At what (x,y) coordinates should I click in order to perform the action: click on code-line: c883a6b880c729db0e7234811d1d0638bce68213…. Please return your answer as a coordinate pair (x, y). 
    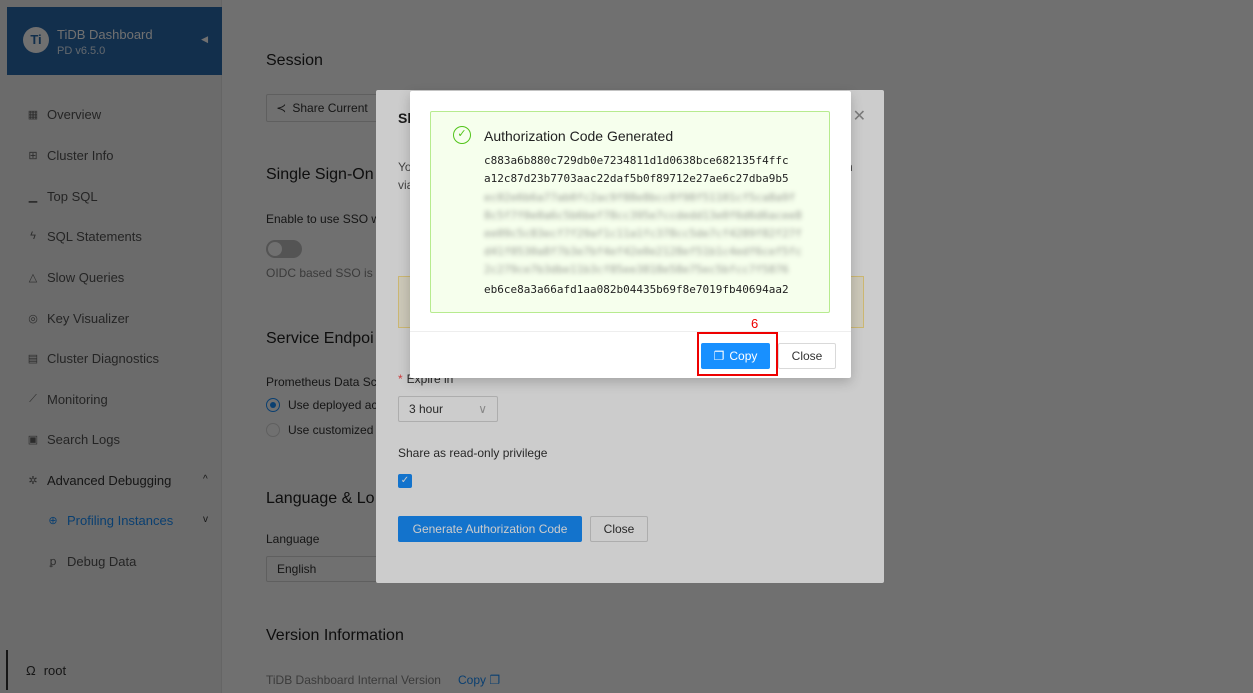
    Looking at the image, I should click on (636, 160).